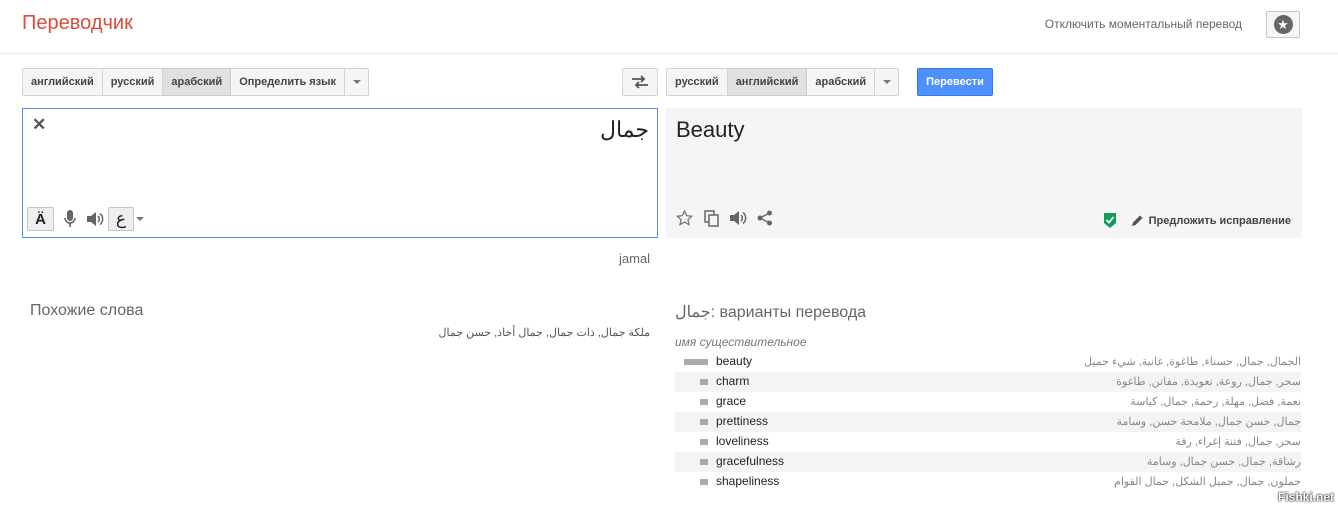 The height and width of the screenshot is (507, 1338). I want to click on disable-instant-translation-link: Отключить моментальный перевод, so click(1143, 24).